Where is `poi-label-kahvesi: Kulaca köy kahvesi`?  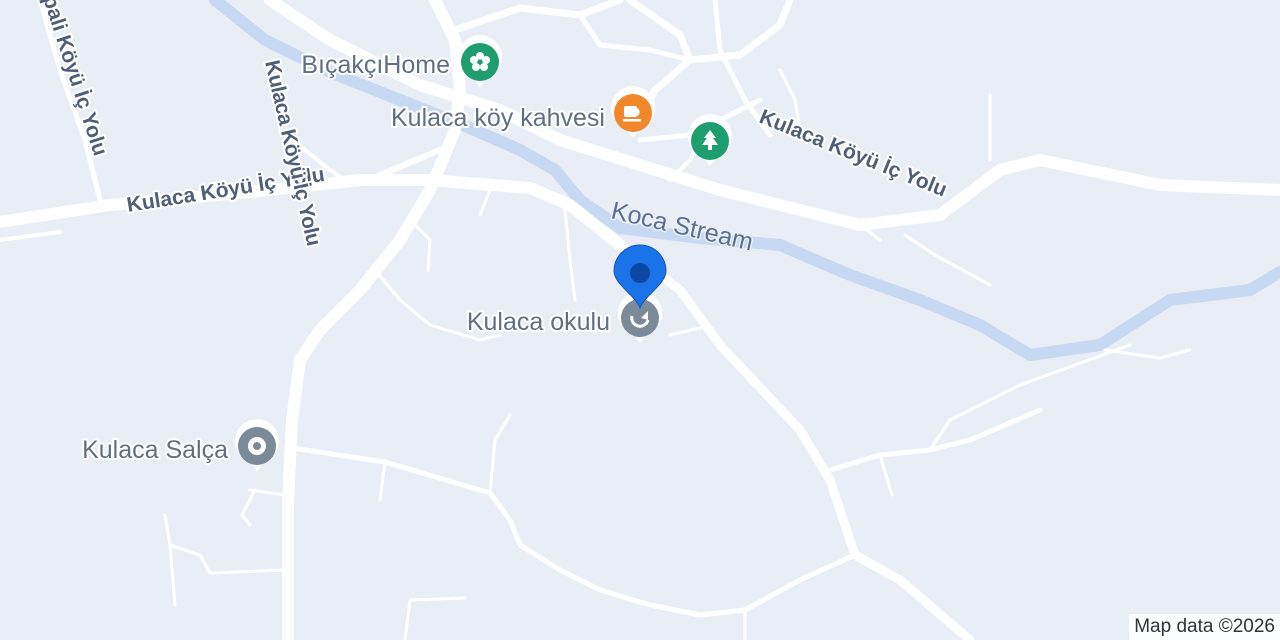 poi-label-kahvesi: Kulaca köy kahvesi is located at coordinates (498, 118).